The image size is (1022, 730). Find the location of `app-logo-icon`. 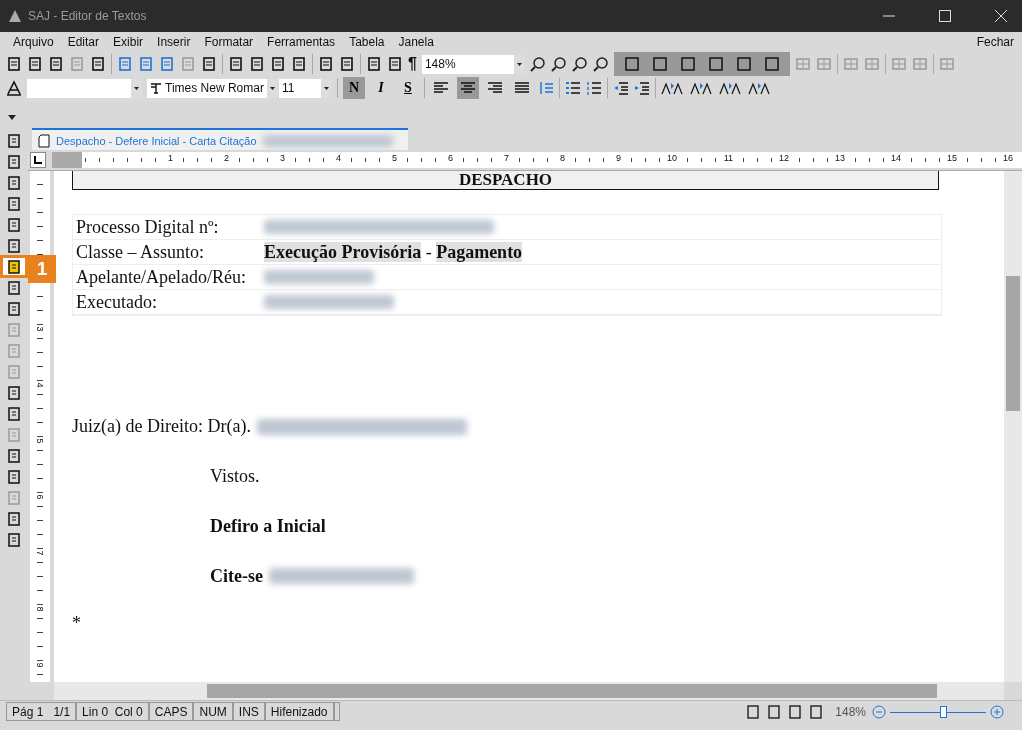

app-logo-icon is located at coordinates (15, 16).